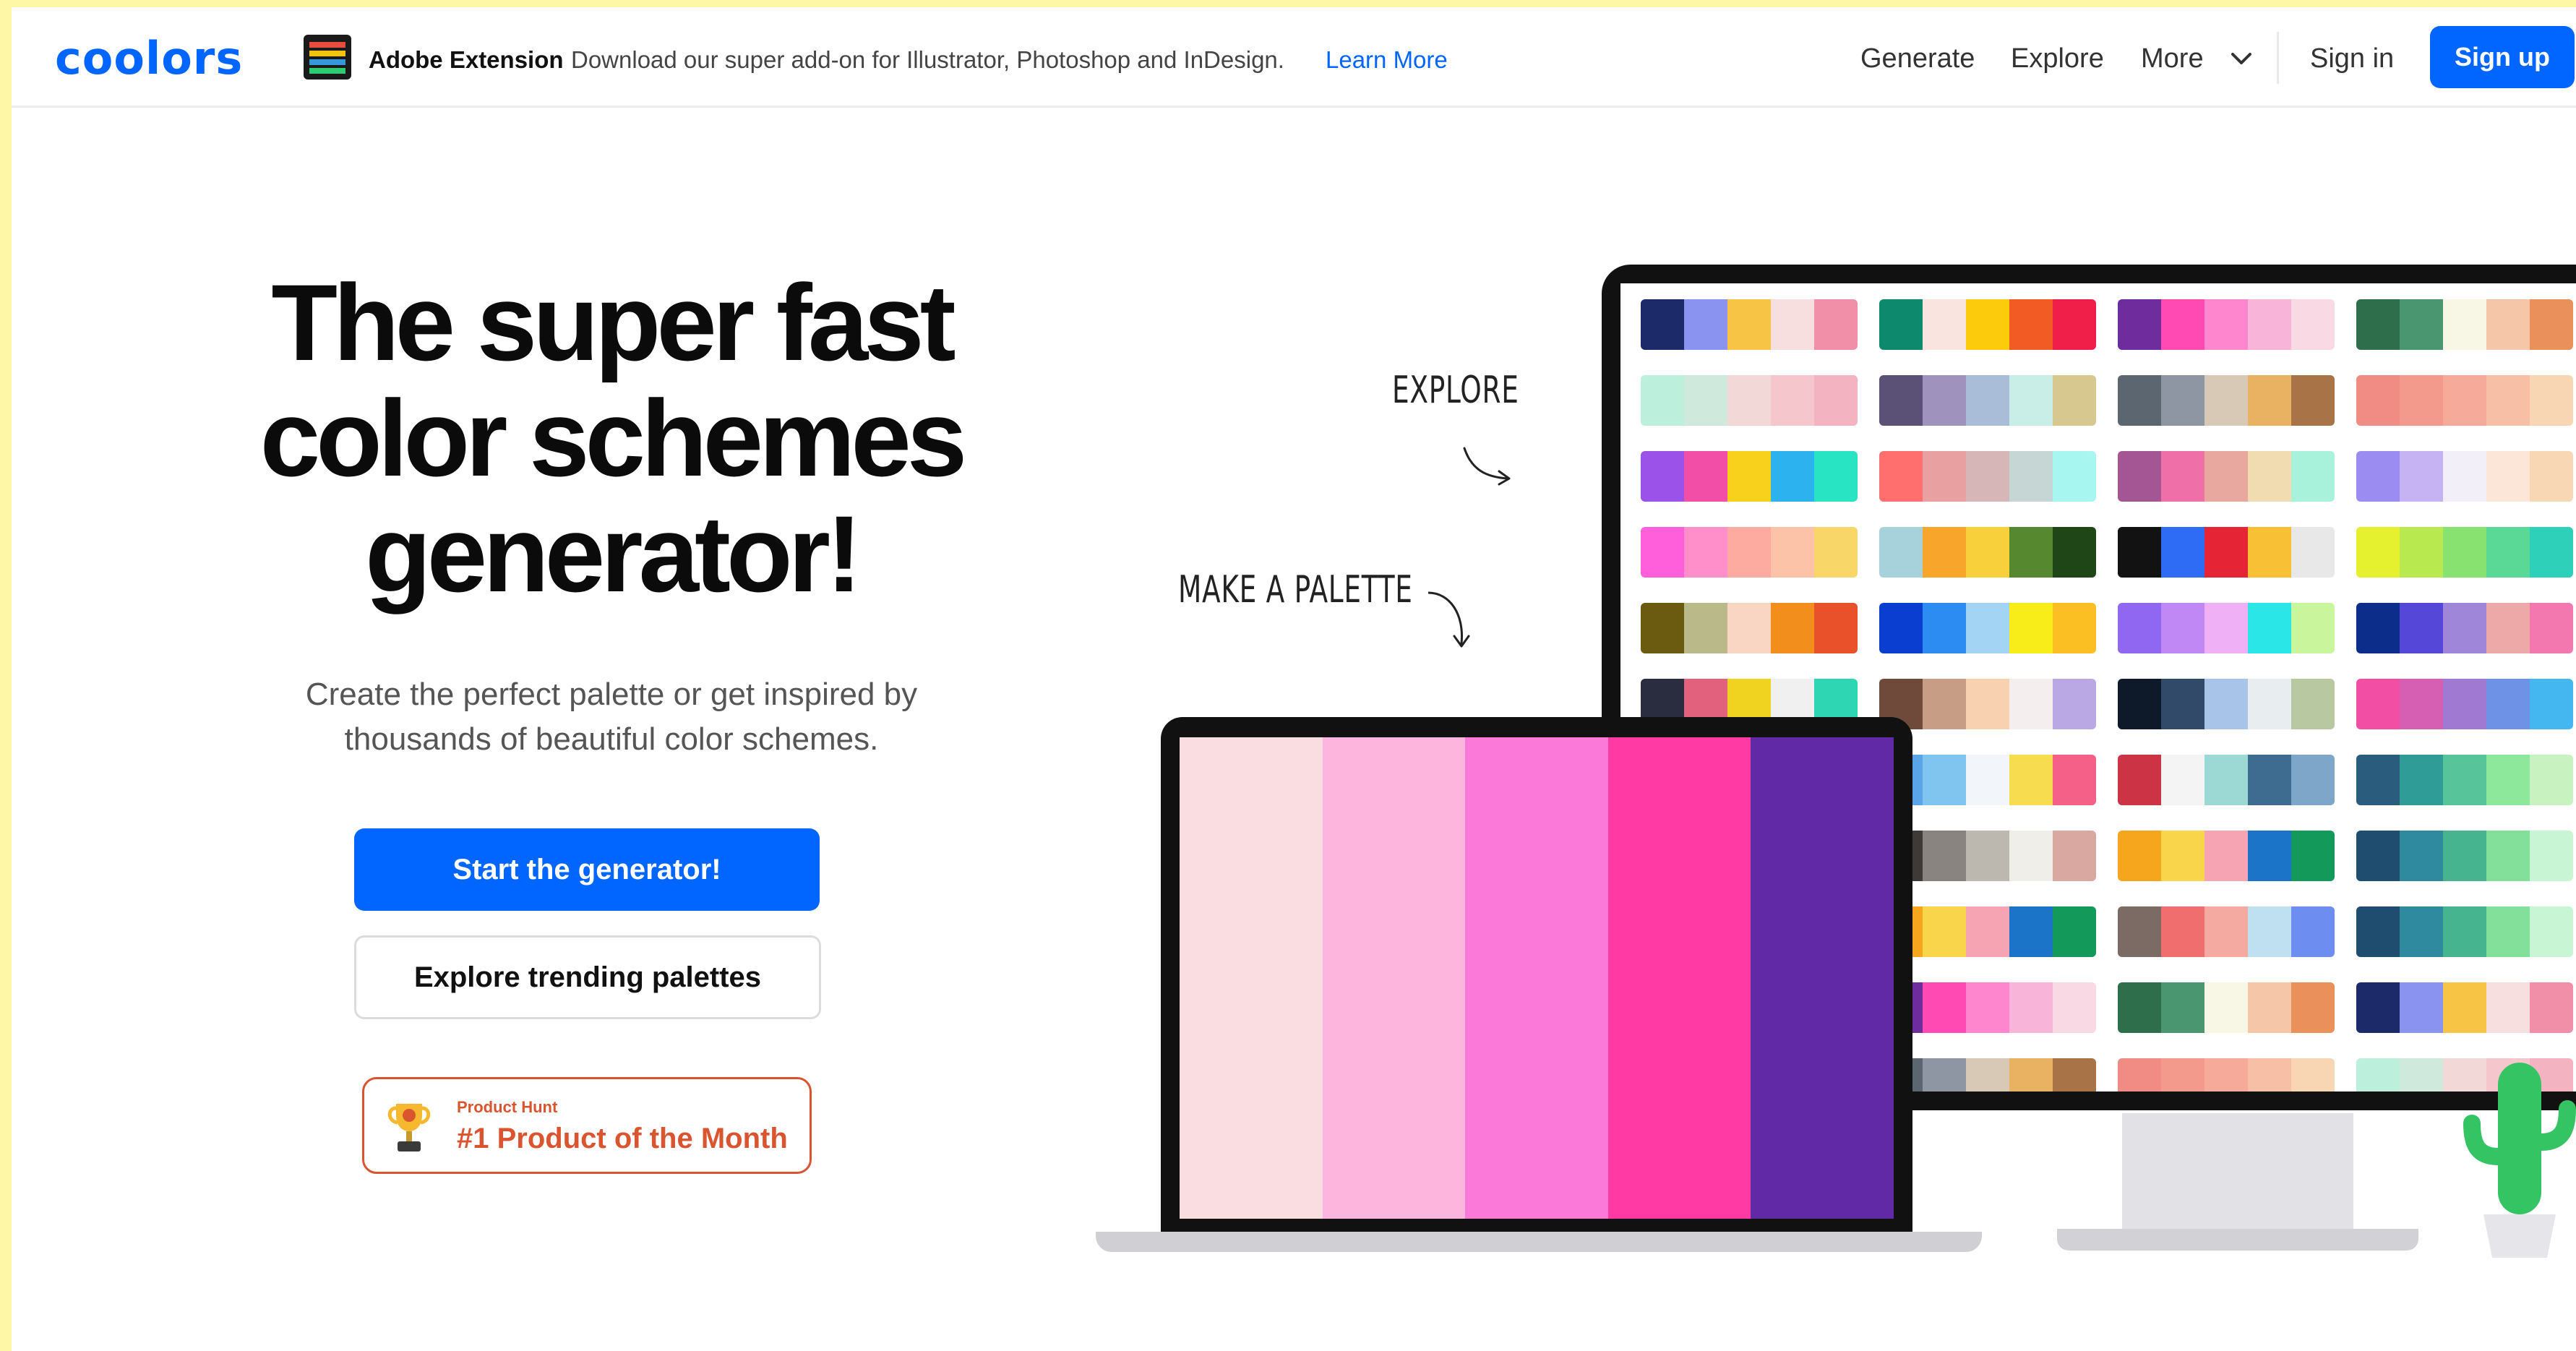  Describe the element at coordinates (1918, 58) in the screenshot. I see `nav-generate: Generate` at that location.